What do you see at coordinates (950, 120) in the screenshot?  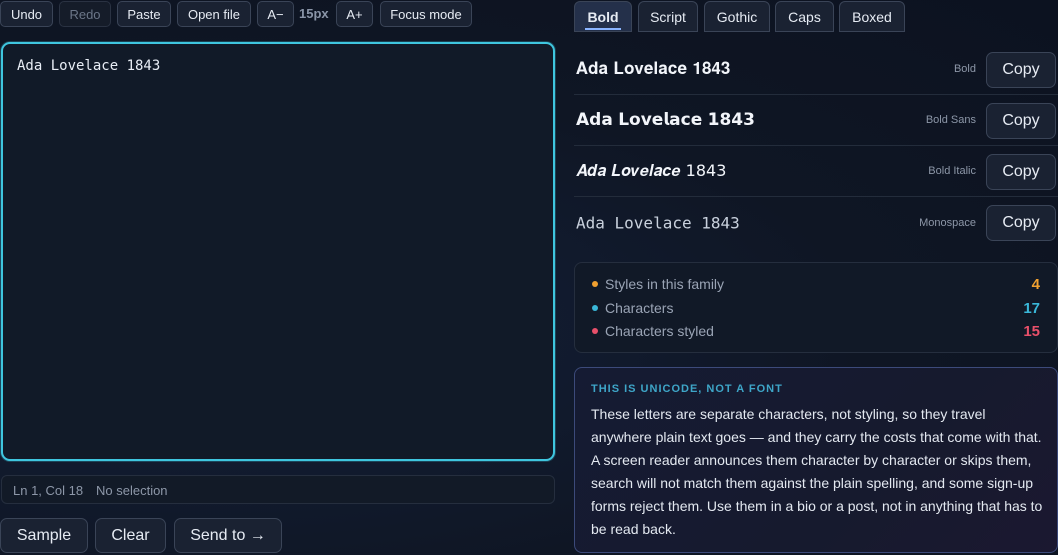 I see `style-kind-label: Bold Sans` at bounding box center [950, 120].